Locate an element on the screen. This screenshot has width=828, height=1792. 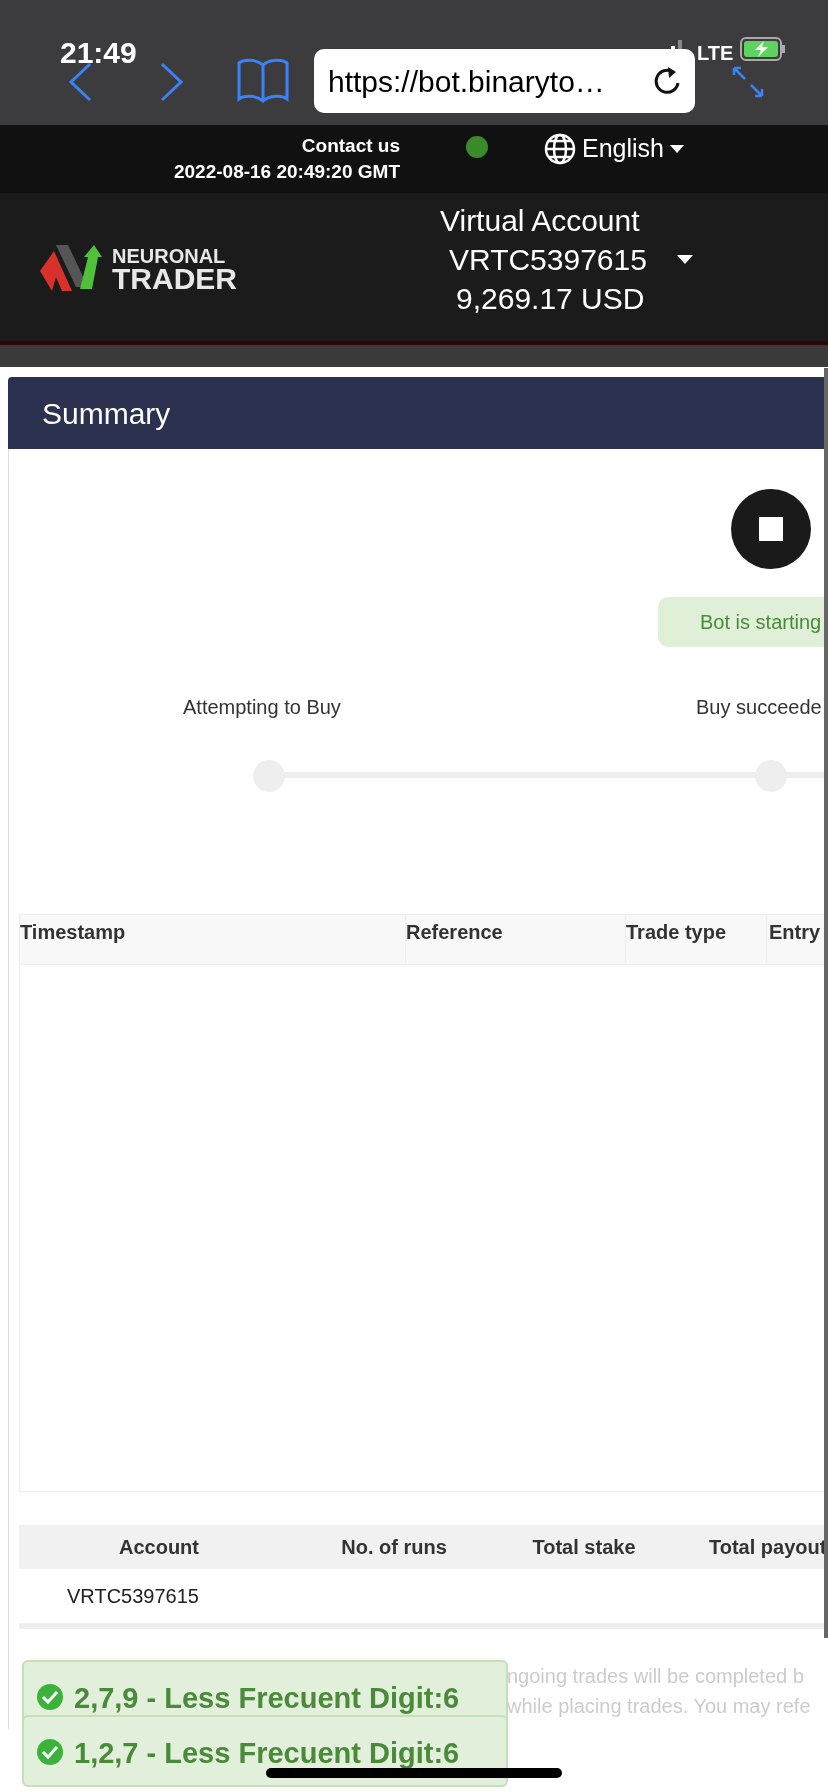
stop-icon is located at coordinates (771, 529).